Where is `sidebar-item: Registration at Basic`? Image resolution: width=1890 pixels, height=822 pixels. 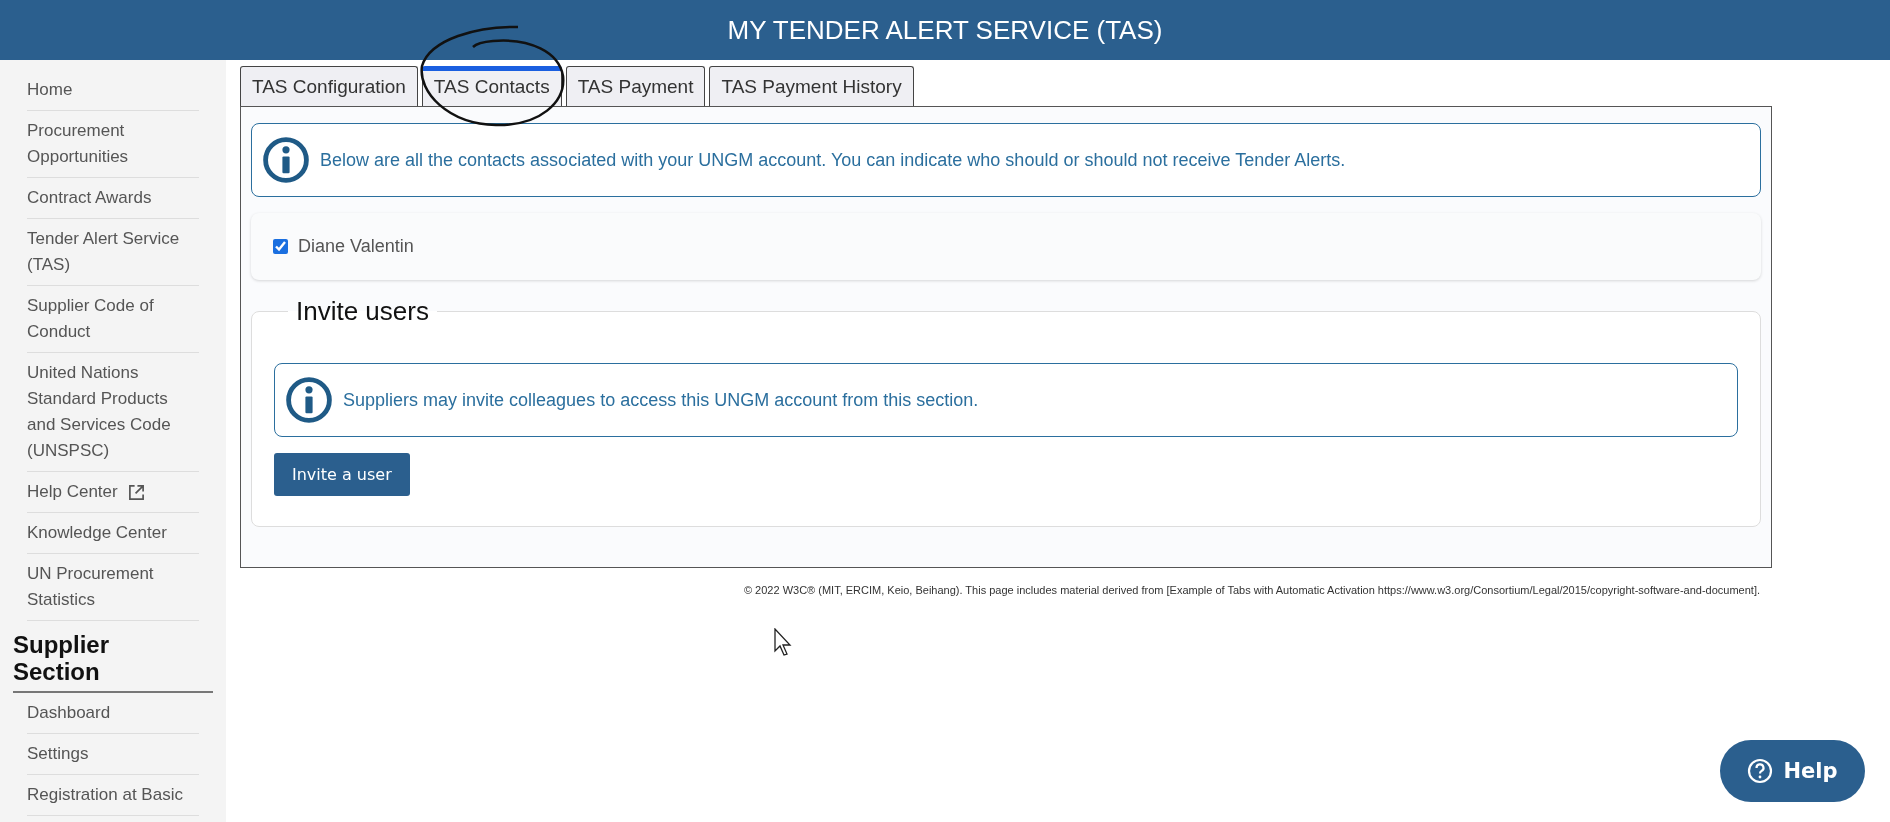 sidebar-item: Registration at Basic is located at coordinates (113, 795).